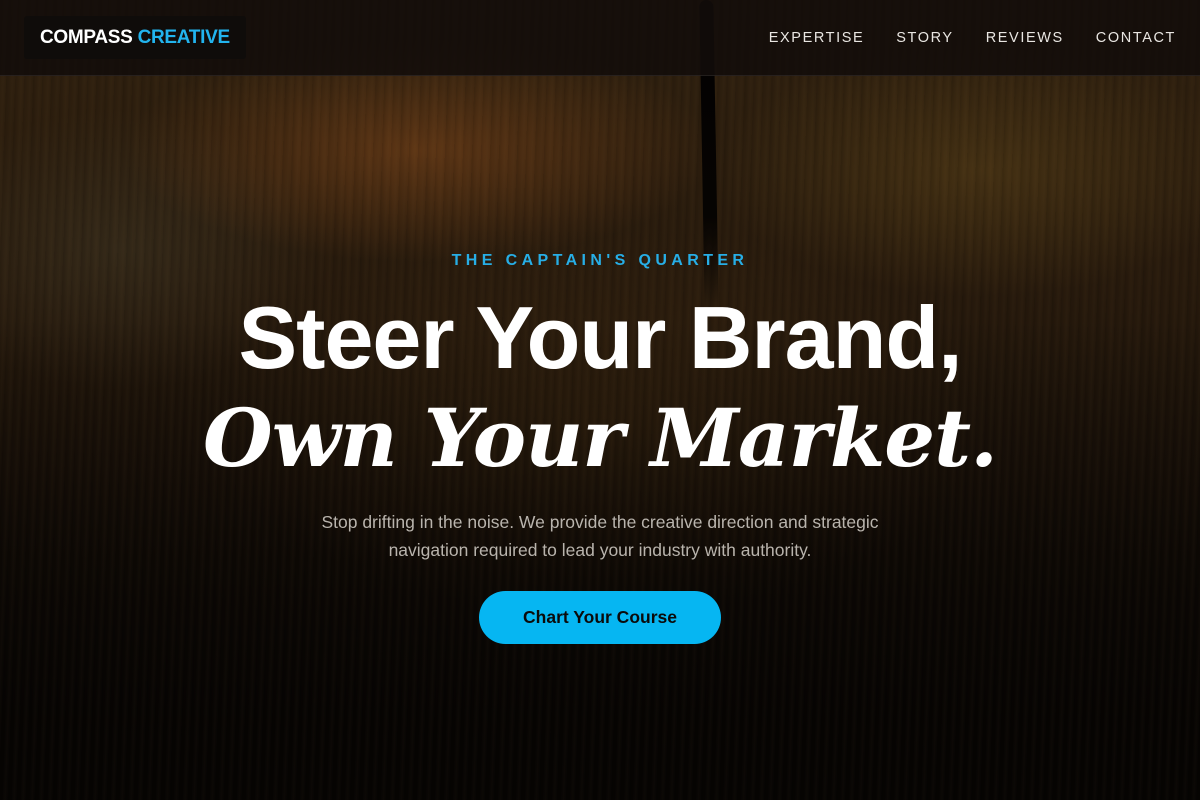  What do you see at coordinates (184, 37) in the screenshot?
I see `logo-text-accent: CREATIVE` at bounding box center [184, 37].